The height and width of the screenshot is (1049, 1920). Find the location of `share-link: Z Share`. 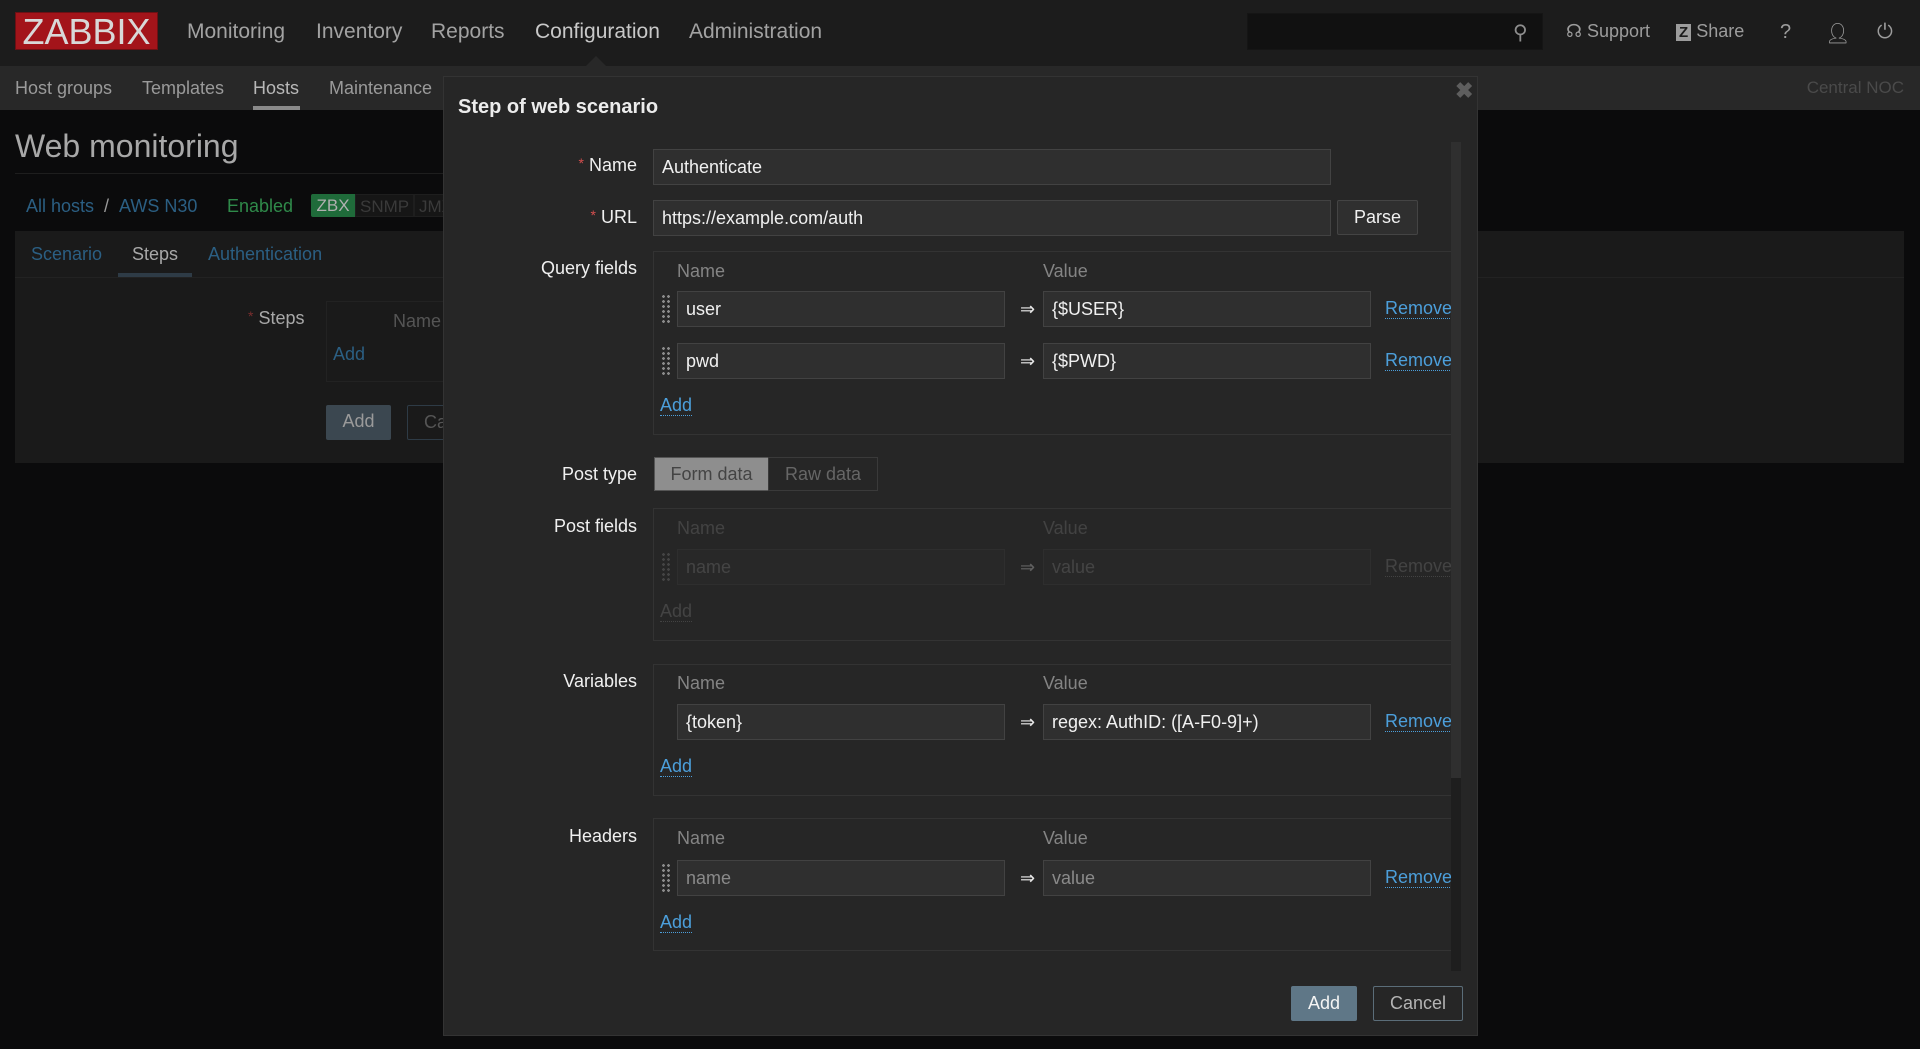

share-link: Z Share is located at coordinates (1710, 31).